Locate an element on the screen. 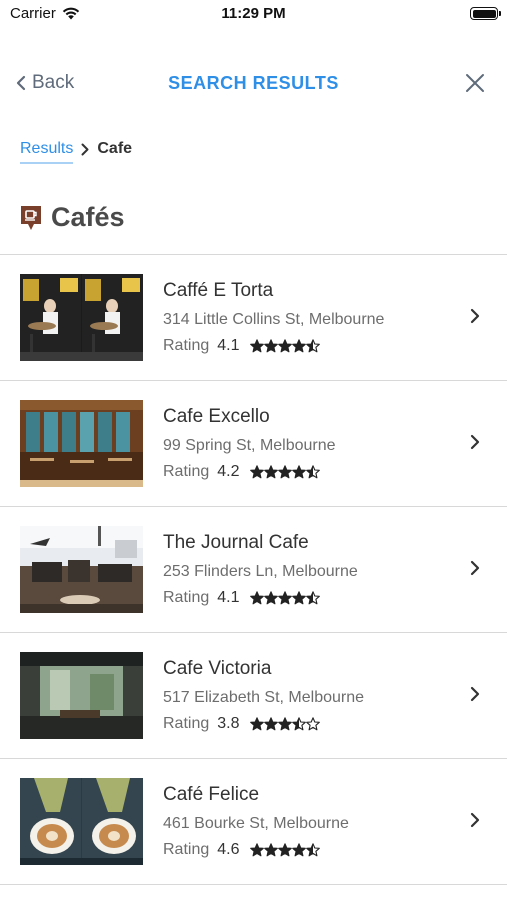  rating-line: Rating 3.8 is located at coordinates (263, 724).